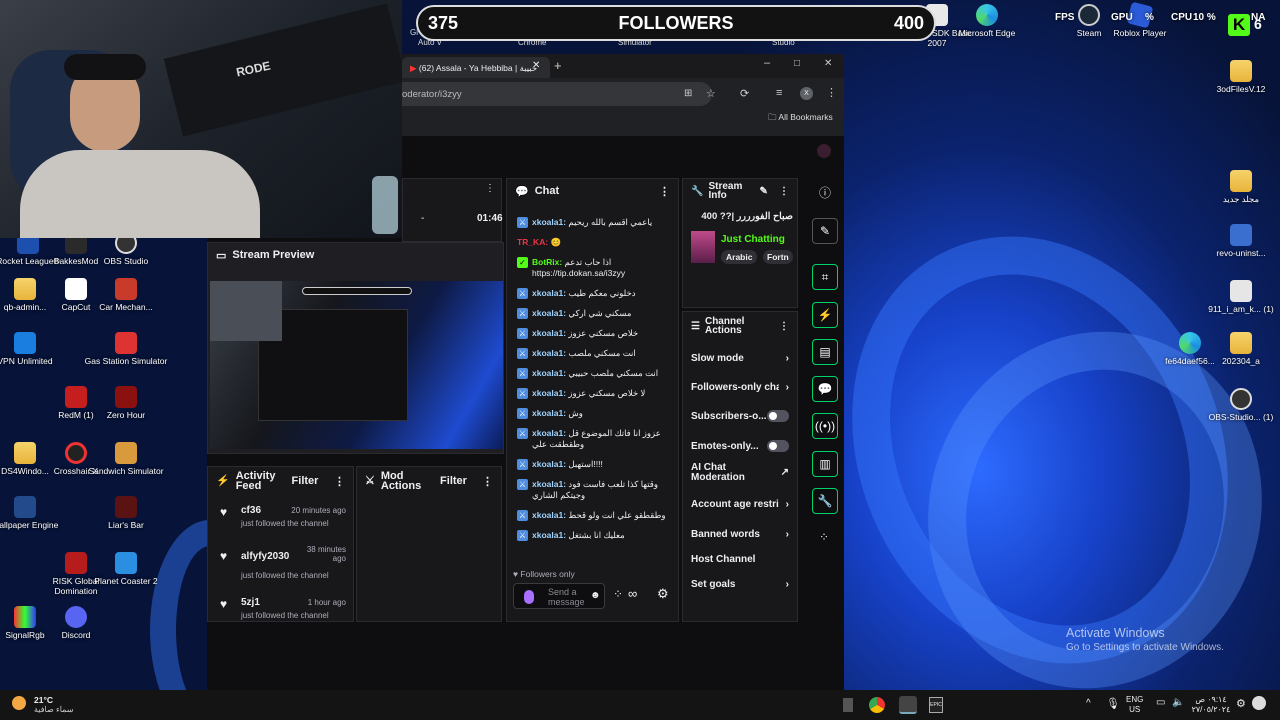  What do you see at coordinates (824, 537) in the screenshot?
I see `community-icon: ⁘` at bounding box center [824, 537].